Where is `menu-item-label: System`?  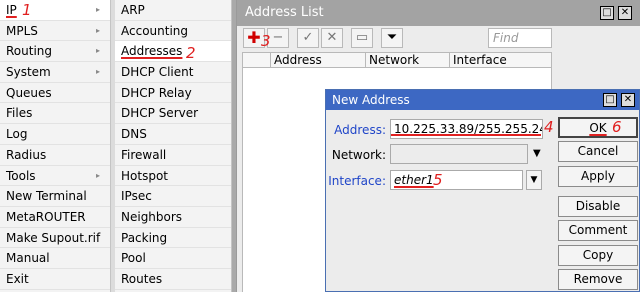
menu-item-label: System is located at coordinates (28, 72).